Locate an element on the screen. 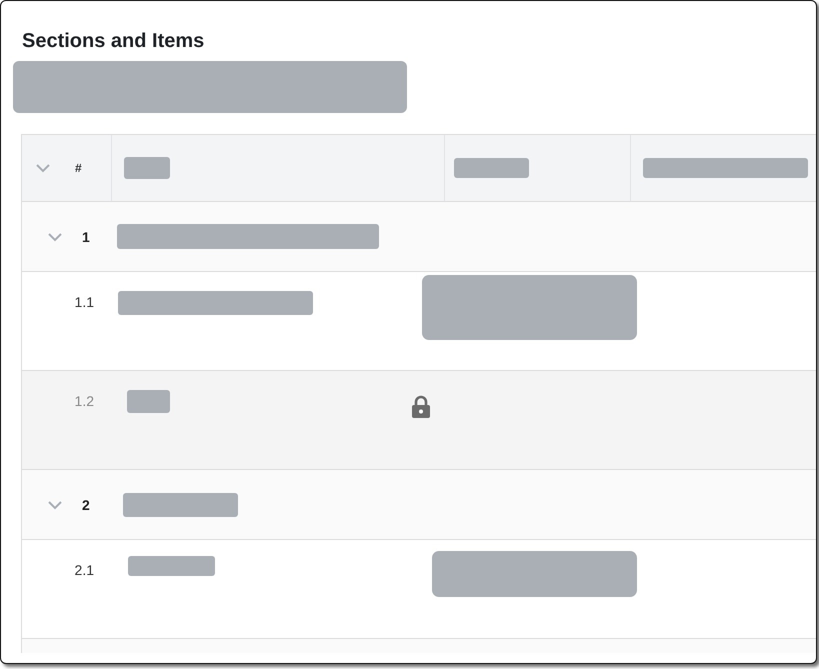 This screenshot has height=669, width=819. section-row: 2 is located at coordinates (419, 505).